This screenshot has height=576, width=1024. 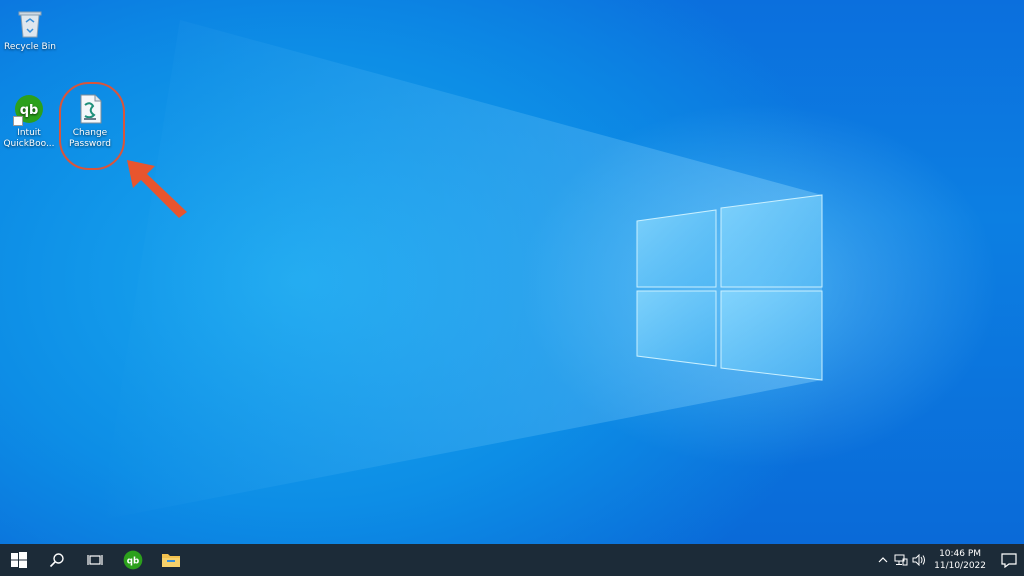 I want to click on start-button, so click(x=19, y=560).